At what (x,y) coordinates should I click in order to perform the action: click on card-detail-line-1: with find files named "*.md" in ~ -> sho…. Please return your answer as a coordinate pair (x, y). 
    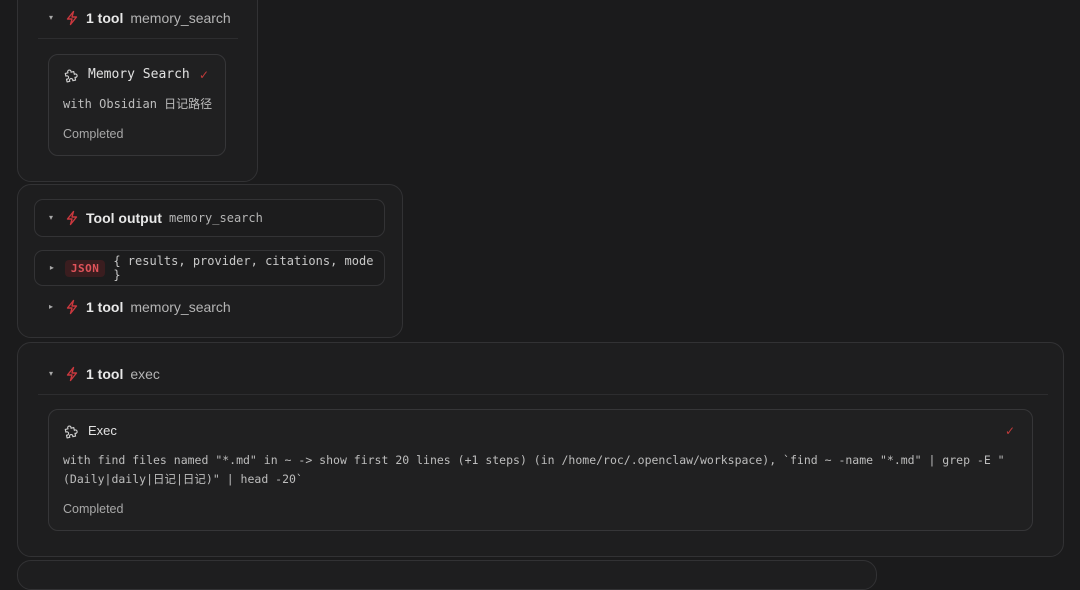
    Looking at the image, I should click on (534, 460).